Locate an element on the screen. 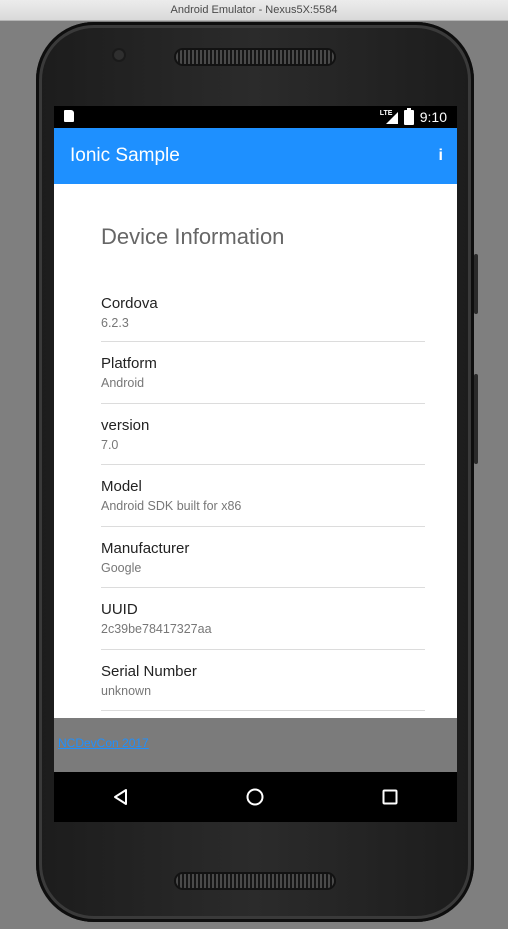  recents-button is located at coordinates (390, 797).